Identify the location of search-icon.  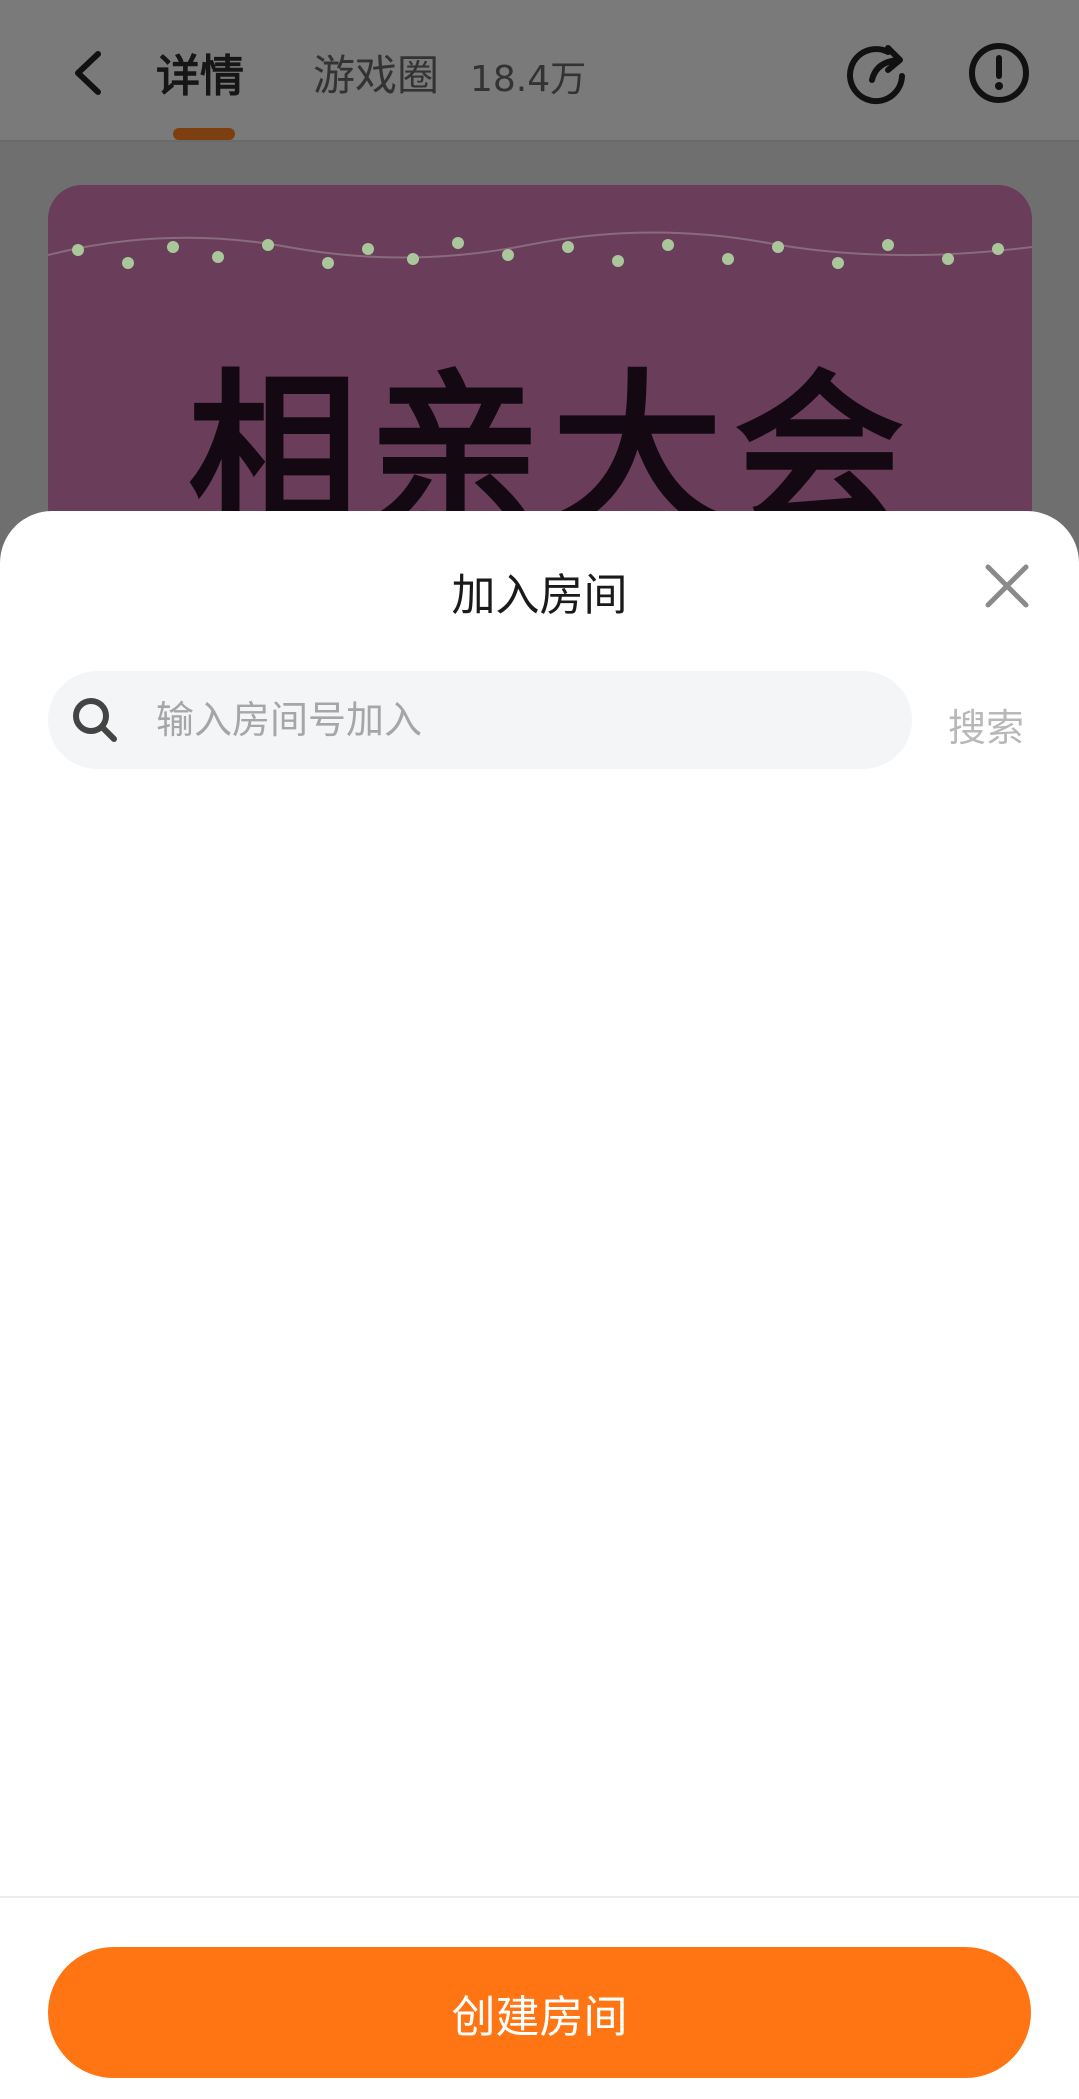
(95, 720).